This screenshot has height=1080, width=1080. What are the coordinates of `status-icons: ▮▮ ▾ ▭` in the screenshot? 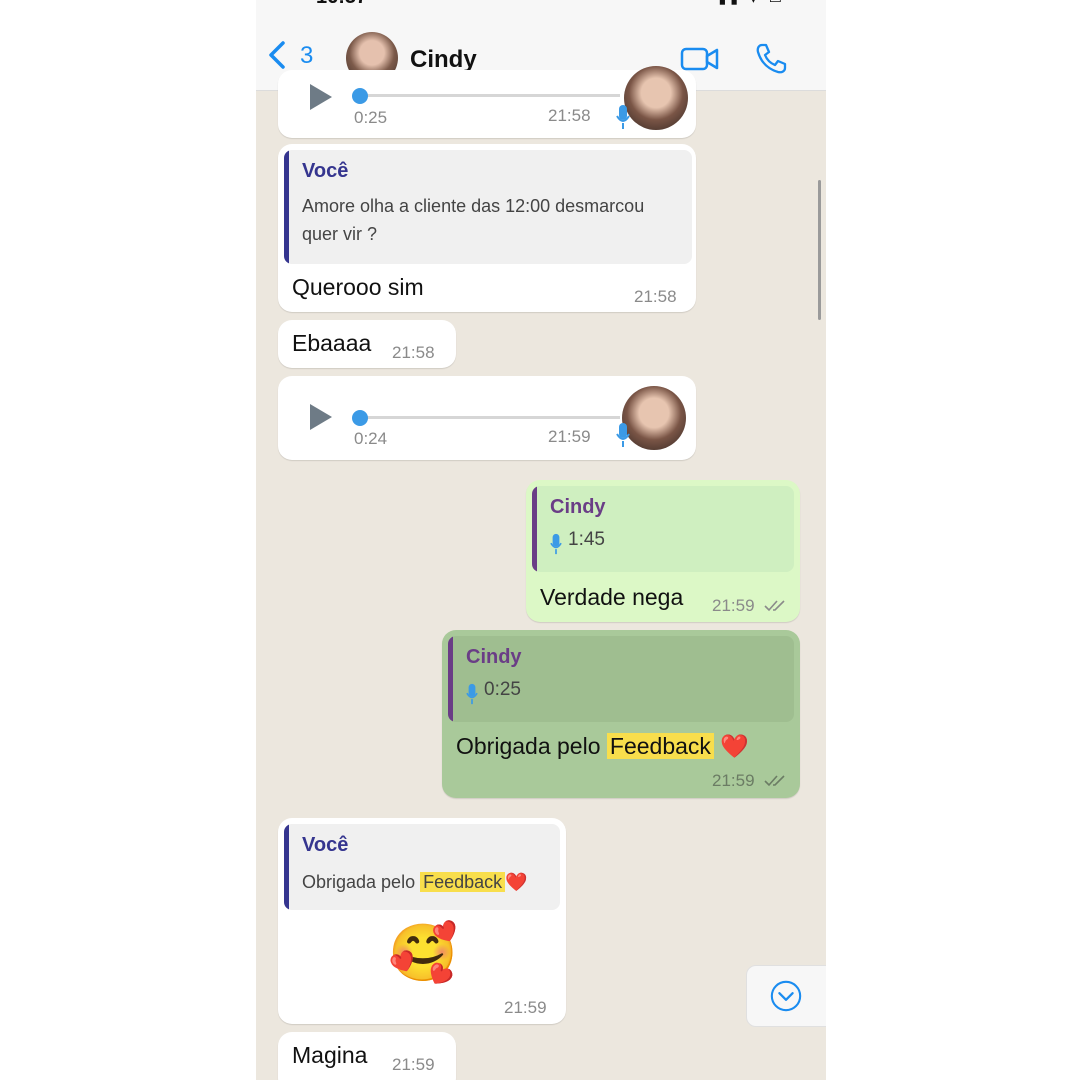 It's located at (752, 3).